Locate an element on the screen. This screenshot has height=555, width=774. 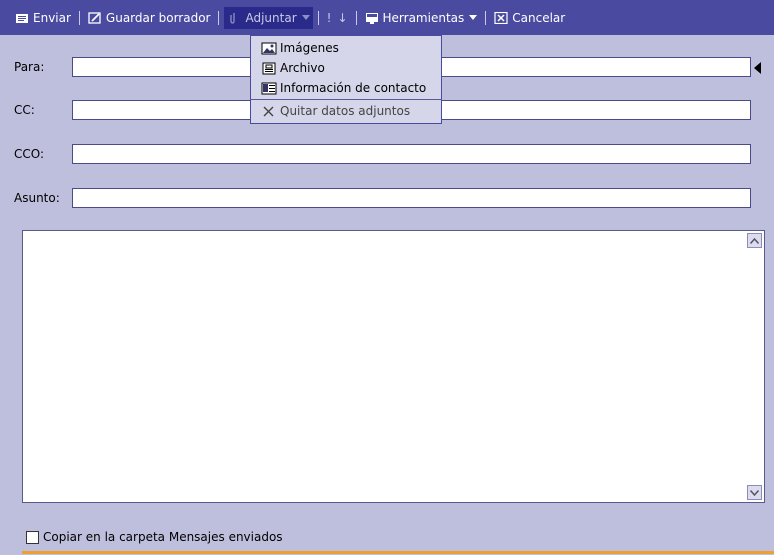
high-priority-button: ! is located at coordinates (329, 18).